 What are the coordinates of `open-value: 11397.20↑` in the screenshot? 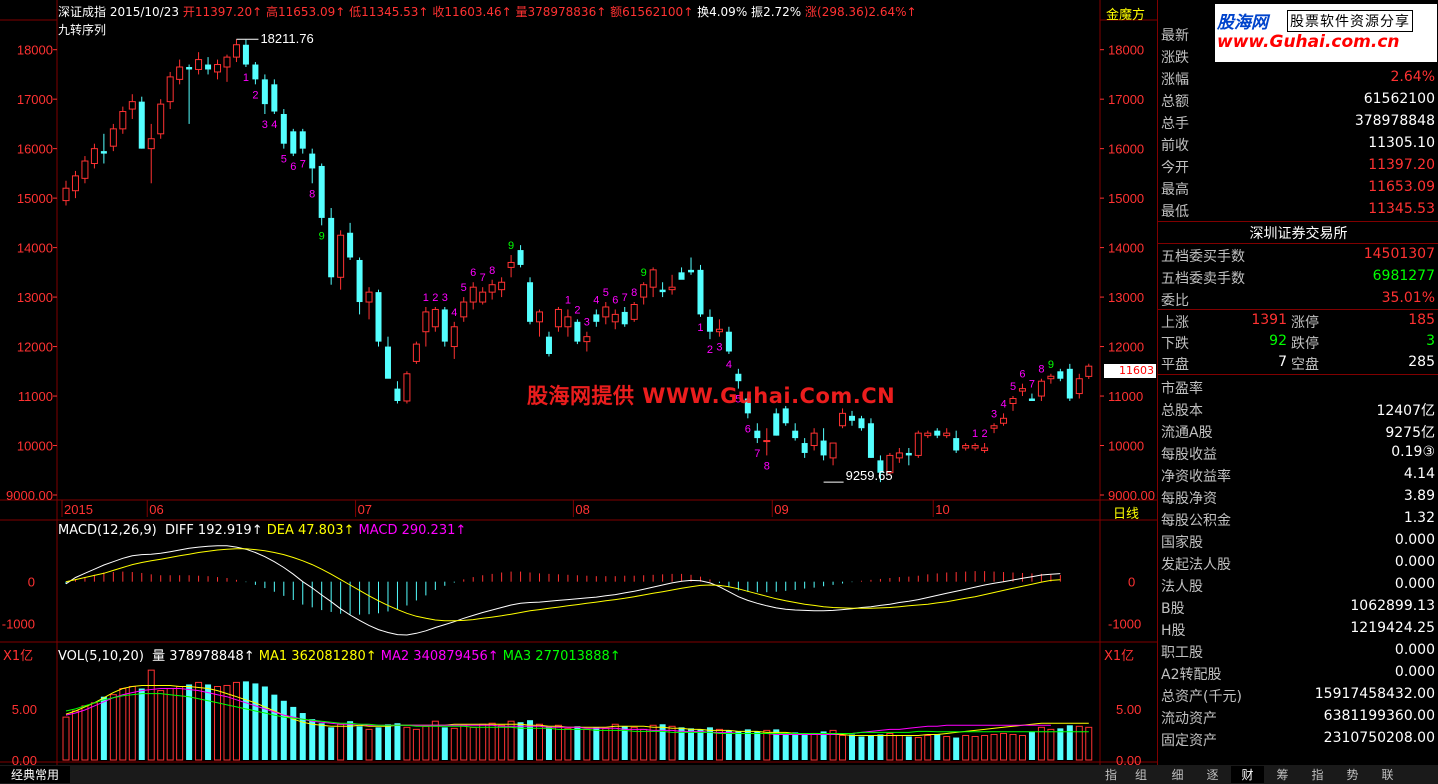 It's located at (228, 12).